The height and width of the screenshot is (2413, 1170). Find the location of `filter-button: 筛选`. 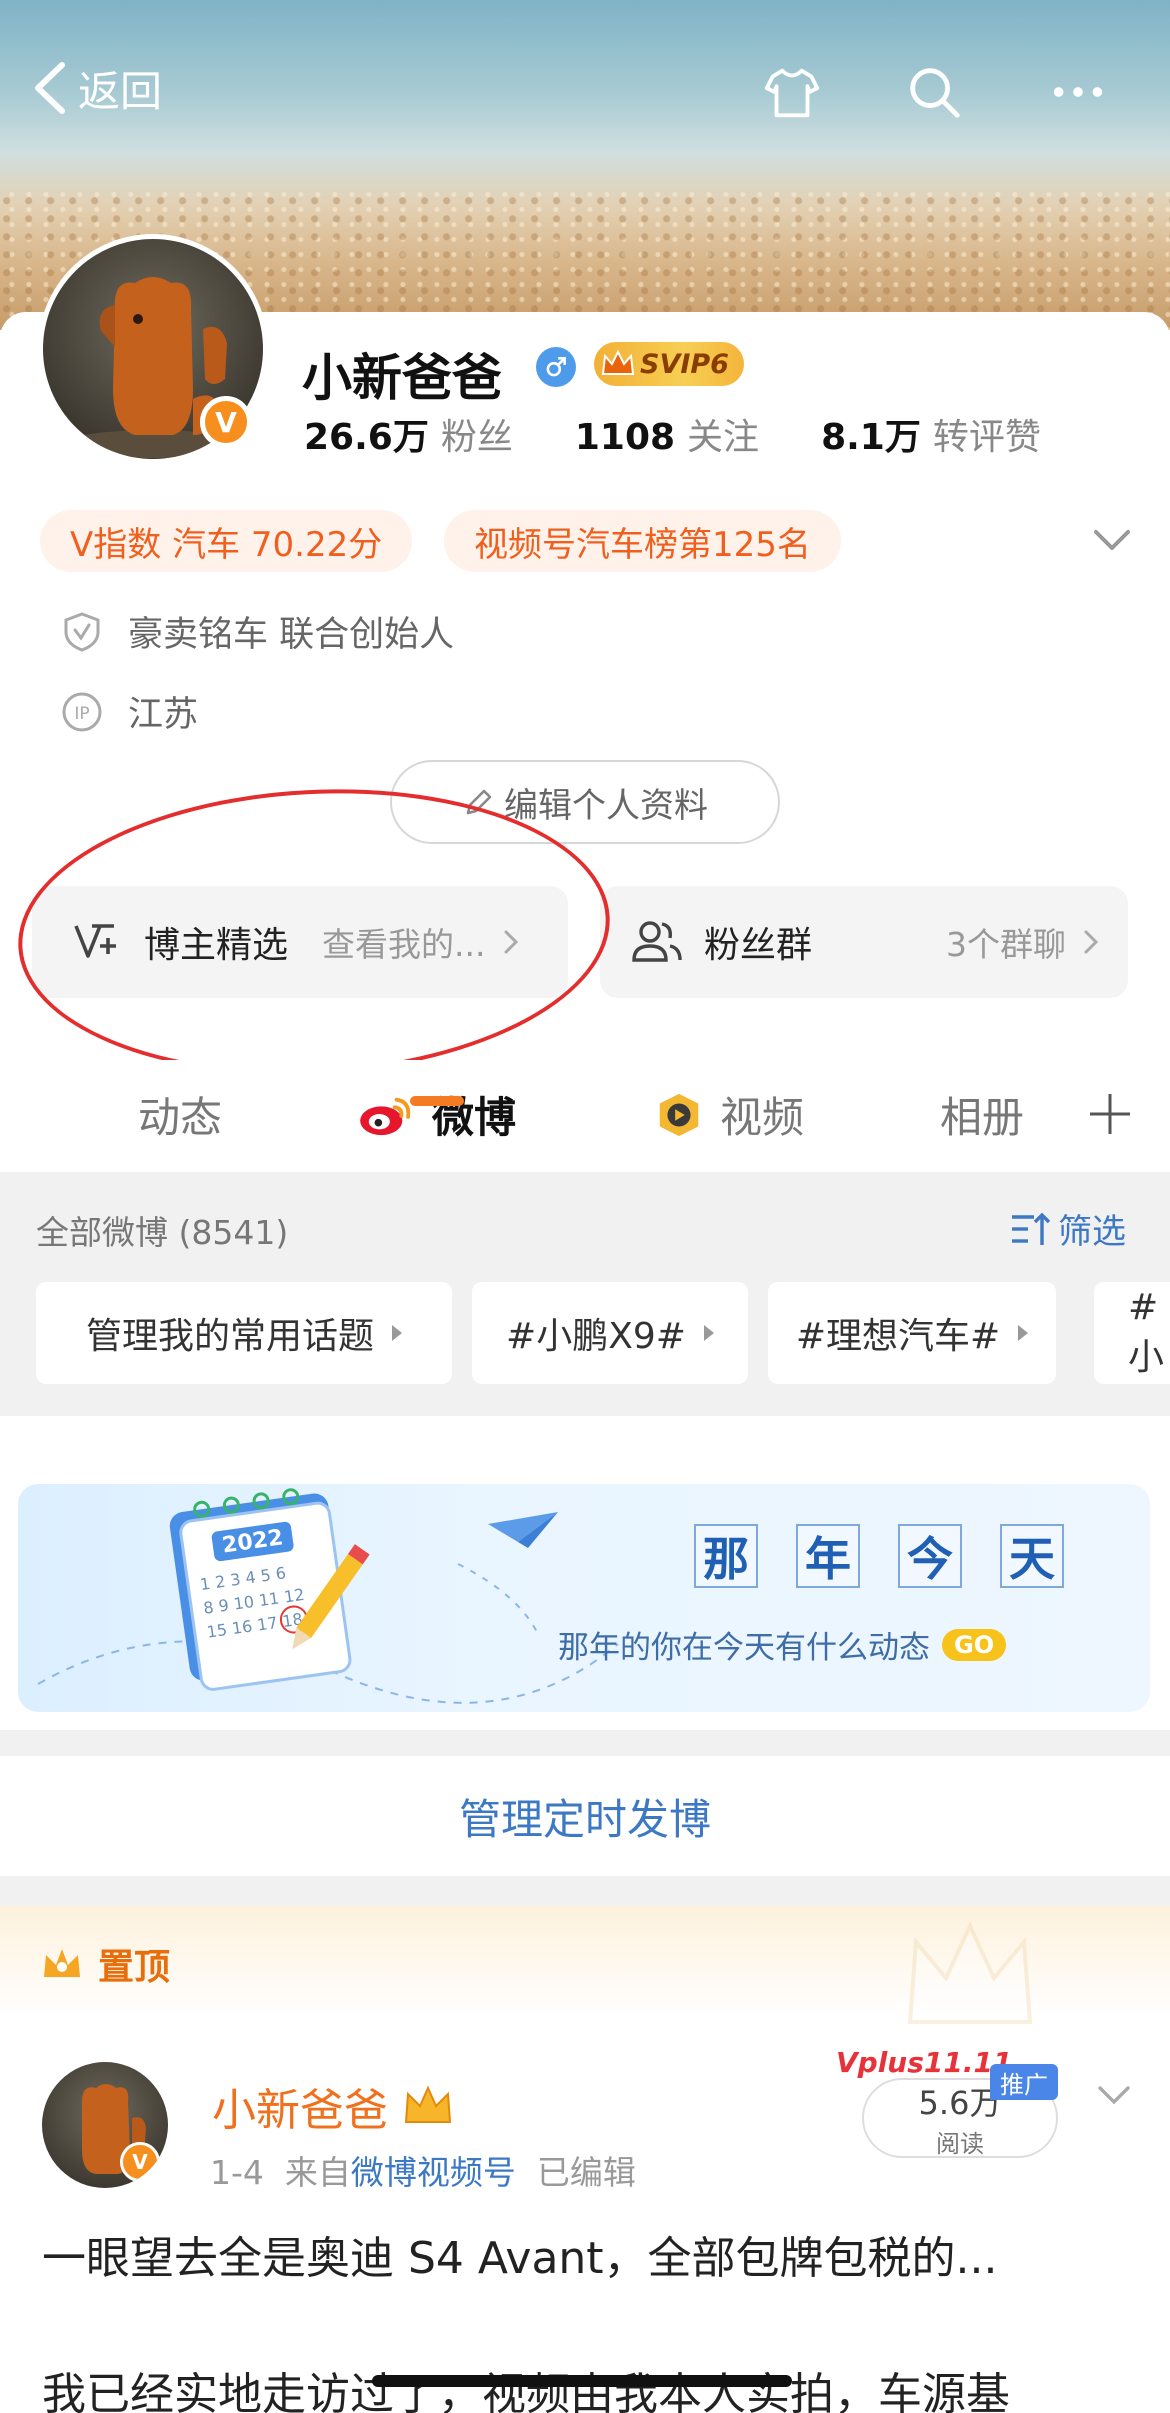

filter-button: 筛选 is located at coordinates (1067, 1228).